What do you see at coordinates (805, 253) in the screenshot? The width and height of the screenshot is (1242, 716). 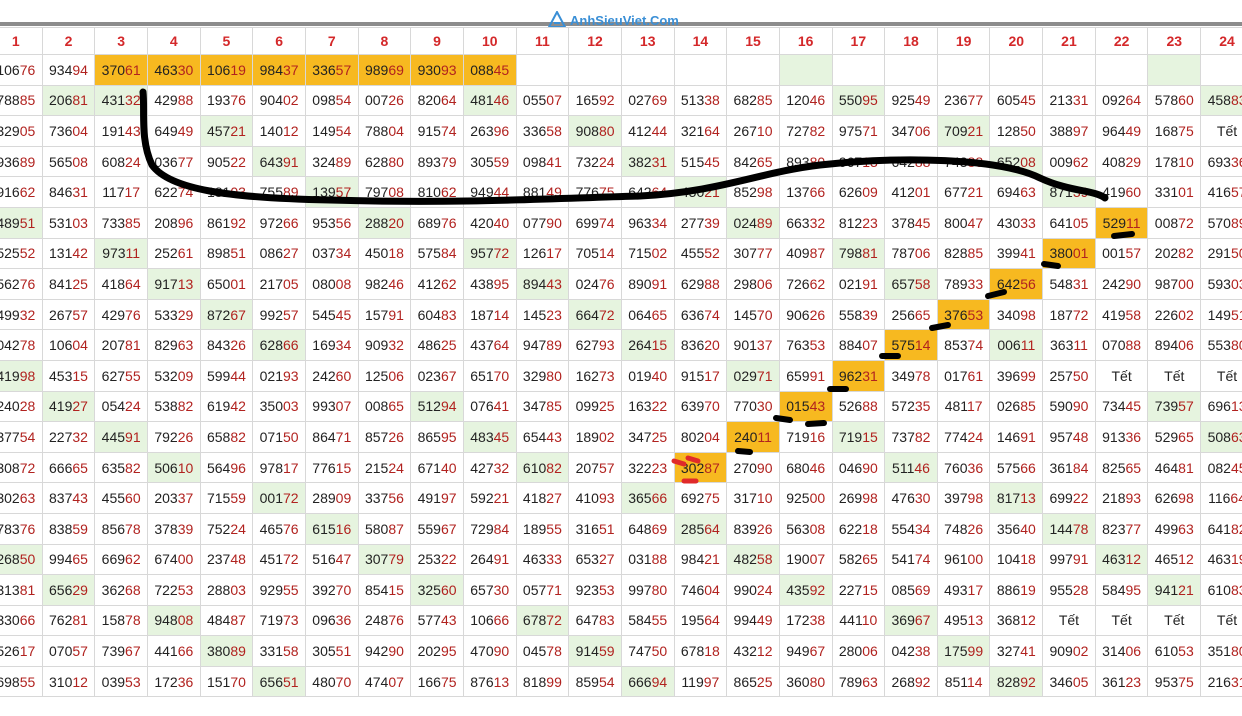 I see `result-cell: 40987` at bounding box center [805, 253].